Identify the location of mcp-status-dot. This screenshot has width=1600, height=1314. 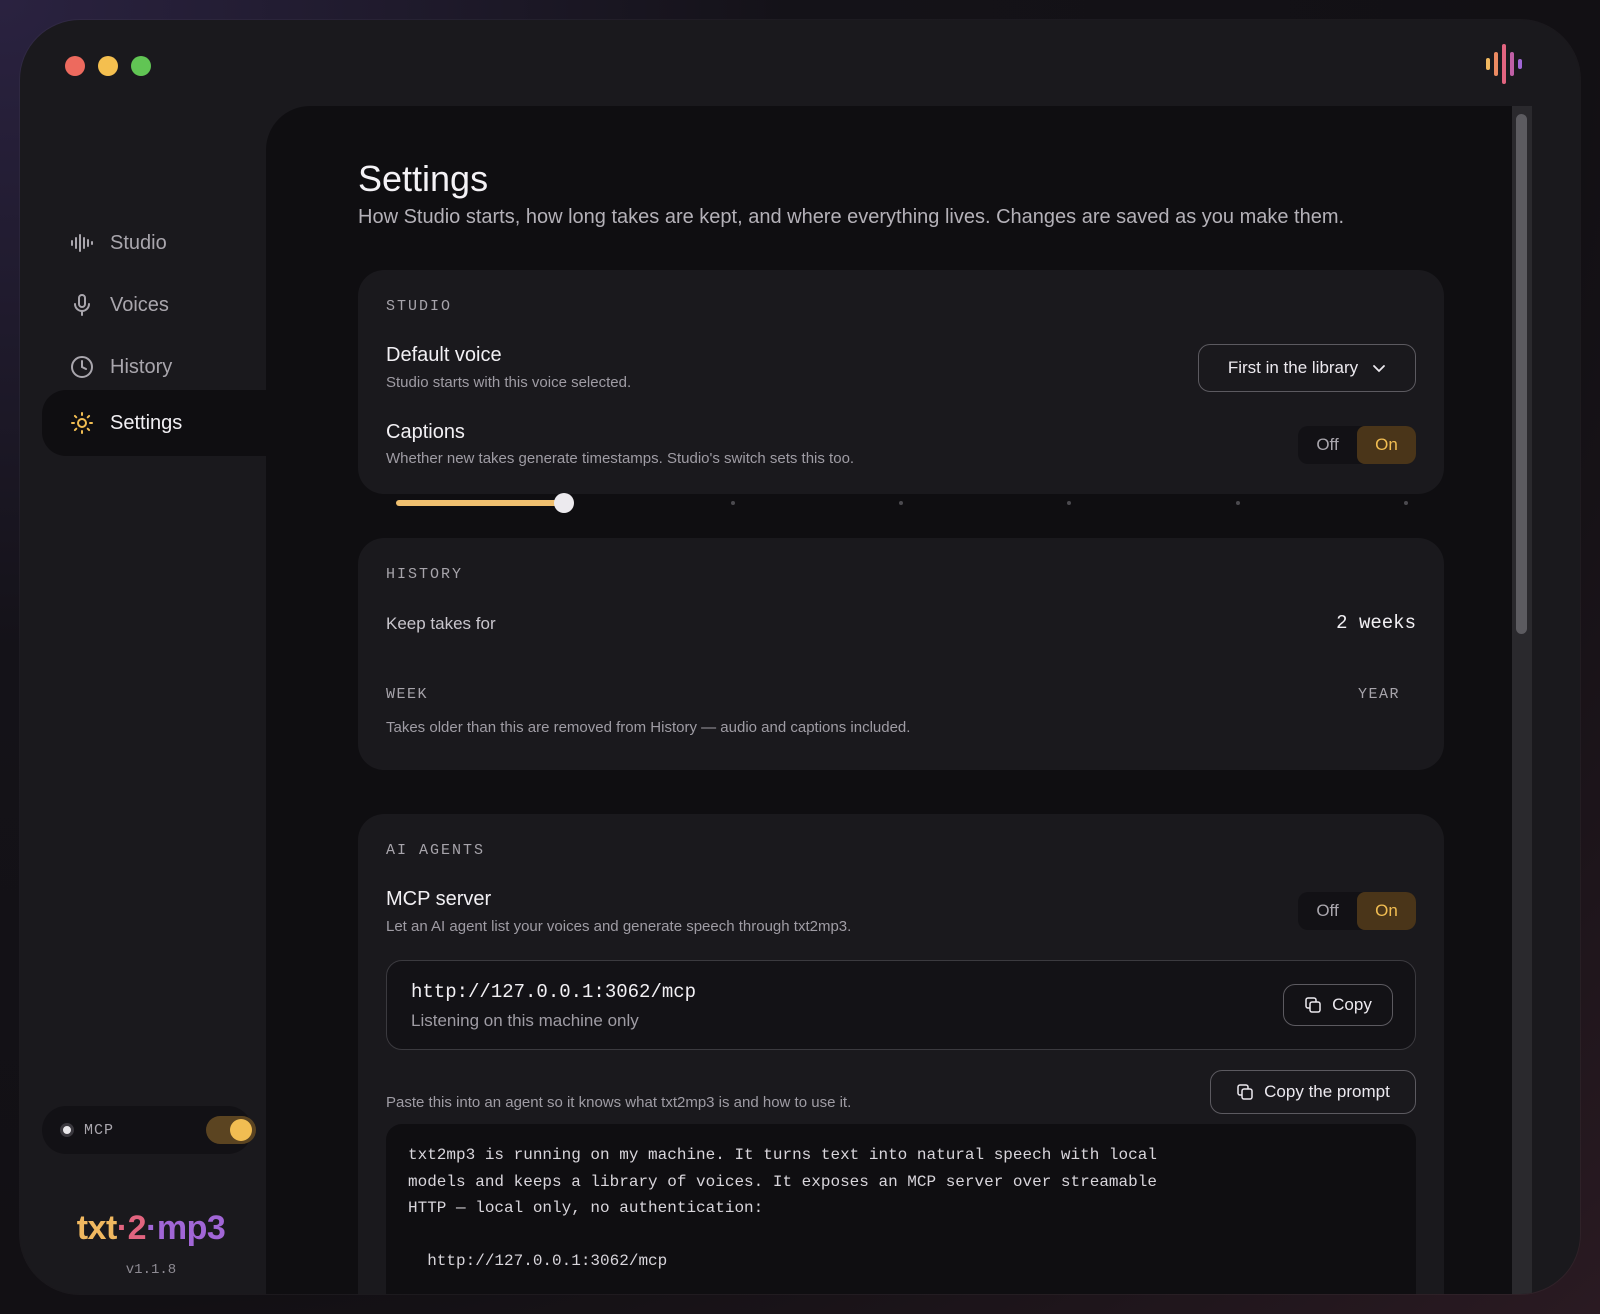
(67, 1130).